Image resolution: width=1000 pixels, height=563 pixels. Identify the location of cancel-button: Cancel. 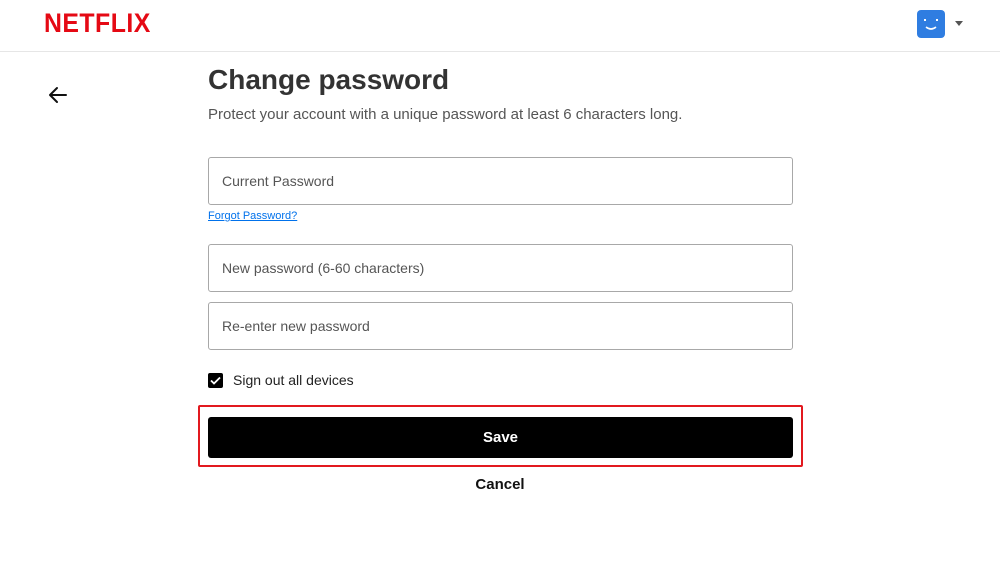
(500, 486).